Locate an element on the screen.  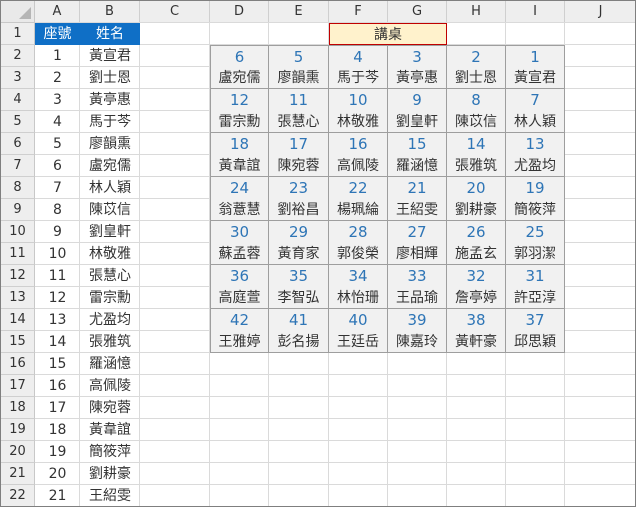
row-header-5: 5 is located at coordinates (18, 122).